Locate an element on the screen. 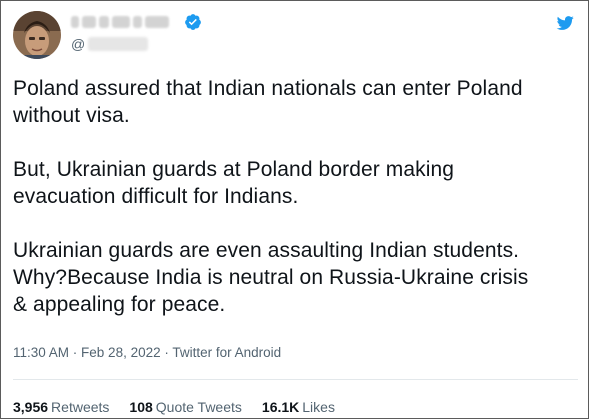 This screenshot has width=589, height=419. twitter-bird-icon is located at coordinates (565, 23).